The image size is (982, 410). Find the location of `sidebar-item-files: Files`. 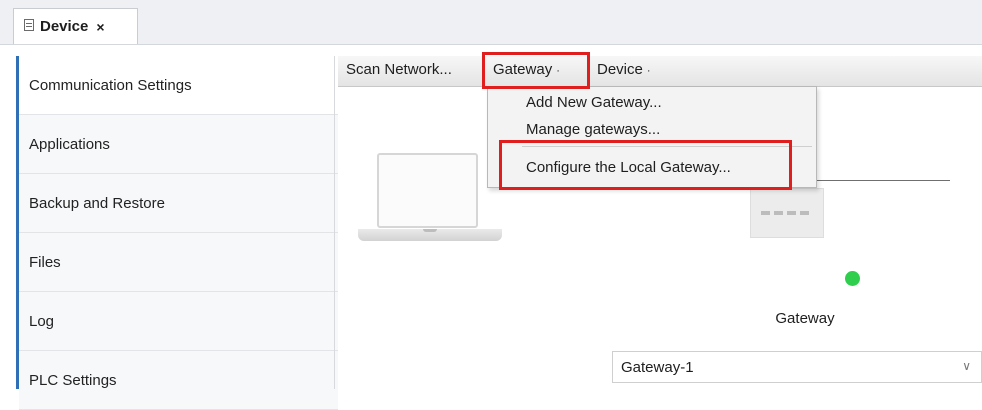

sidebar-item-files: Files is located at coordinates (178, 262).